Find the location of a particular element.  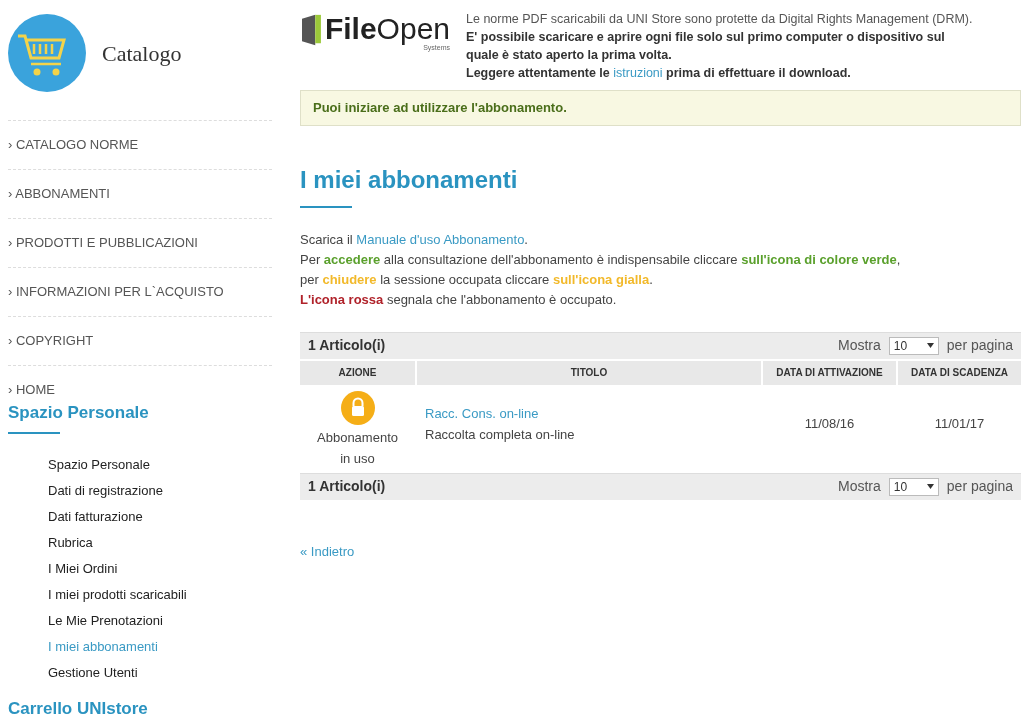

shopping-cart-logo-icon is located at coordinates (47, 53).